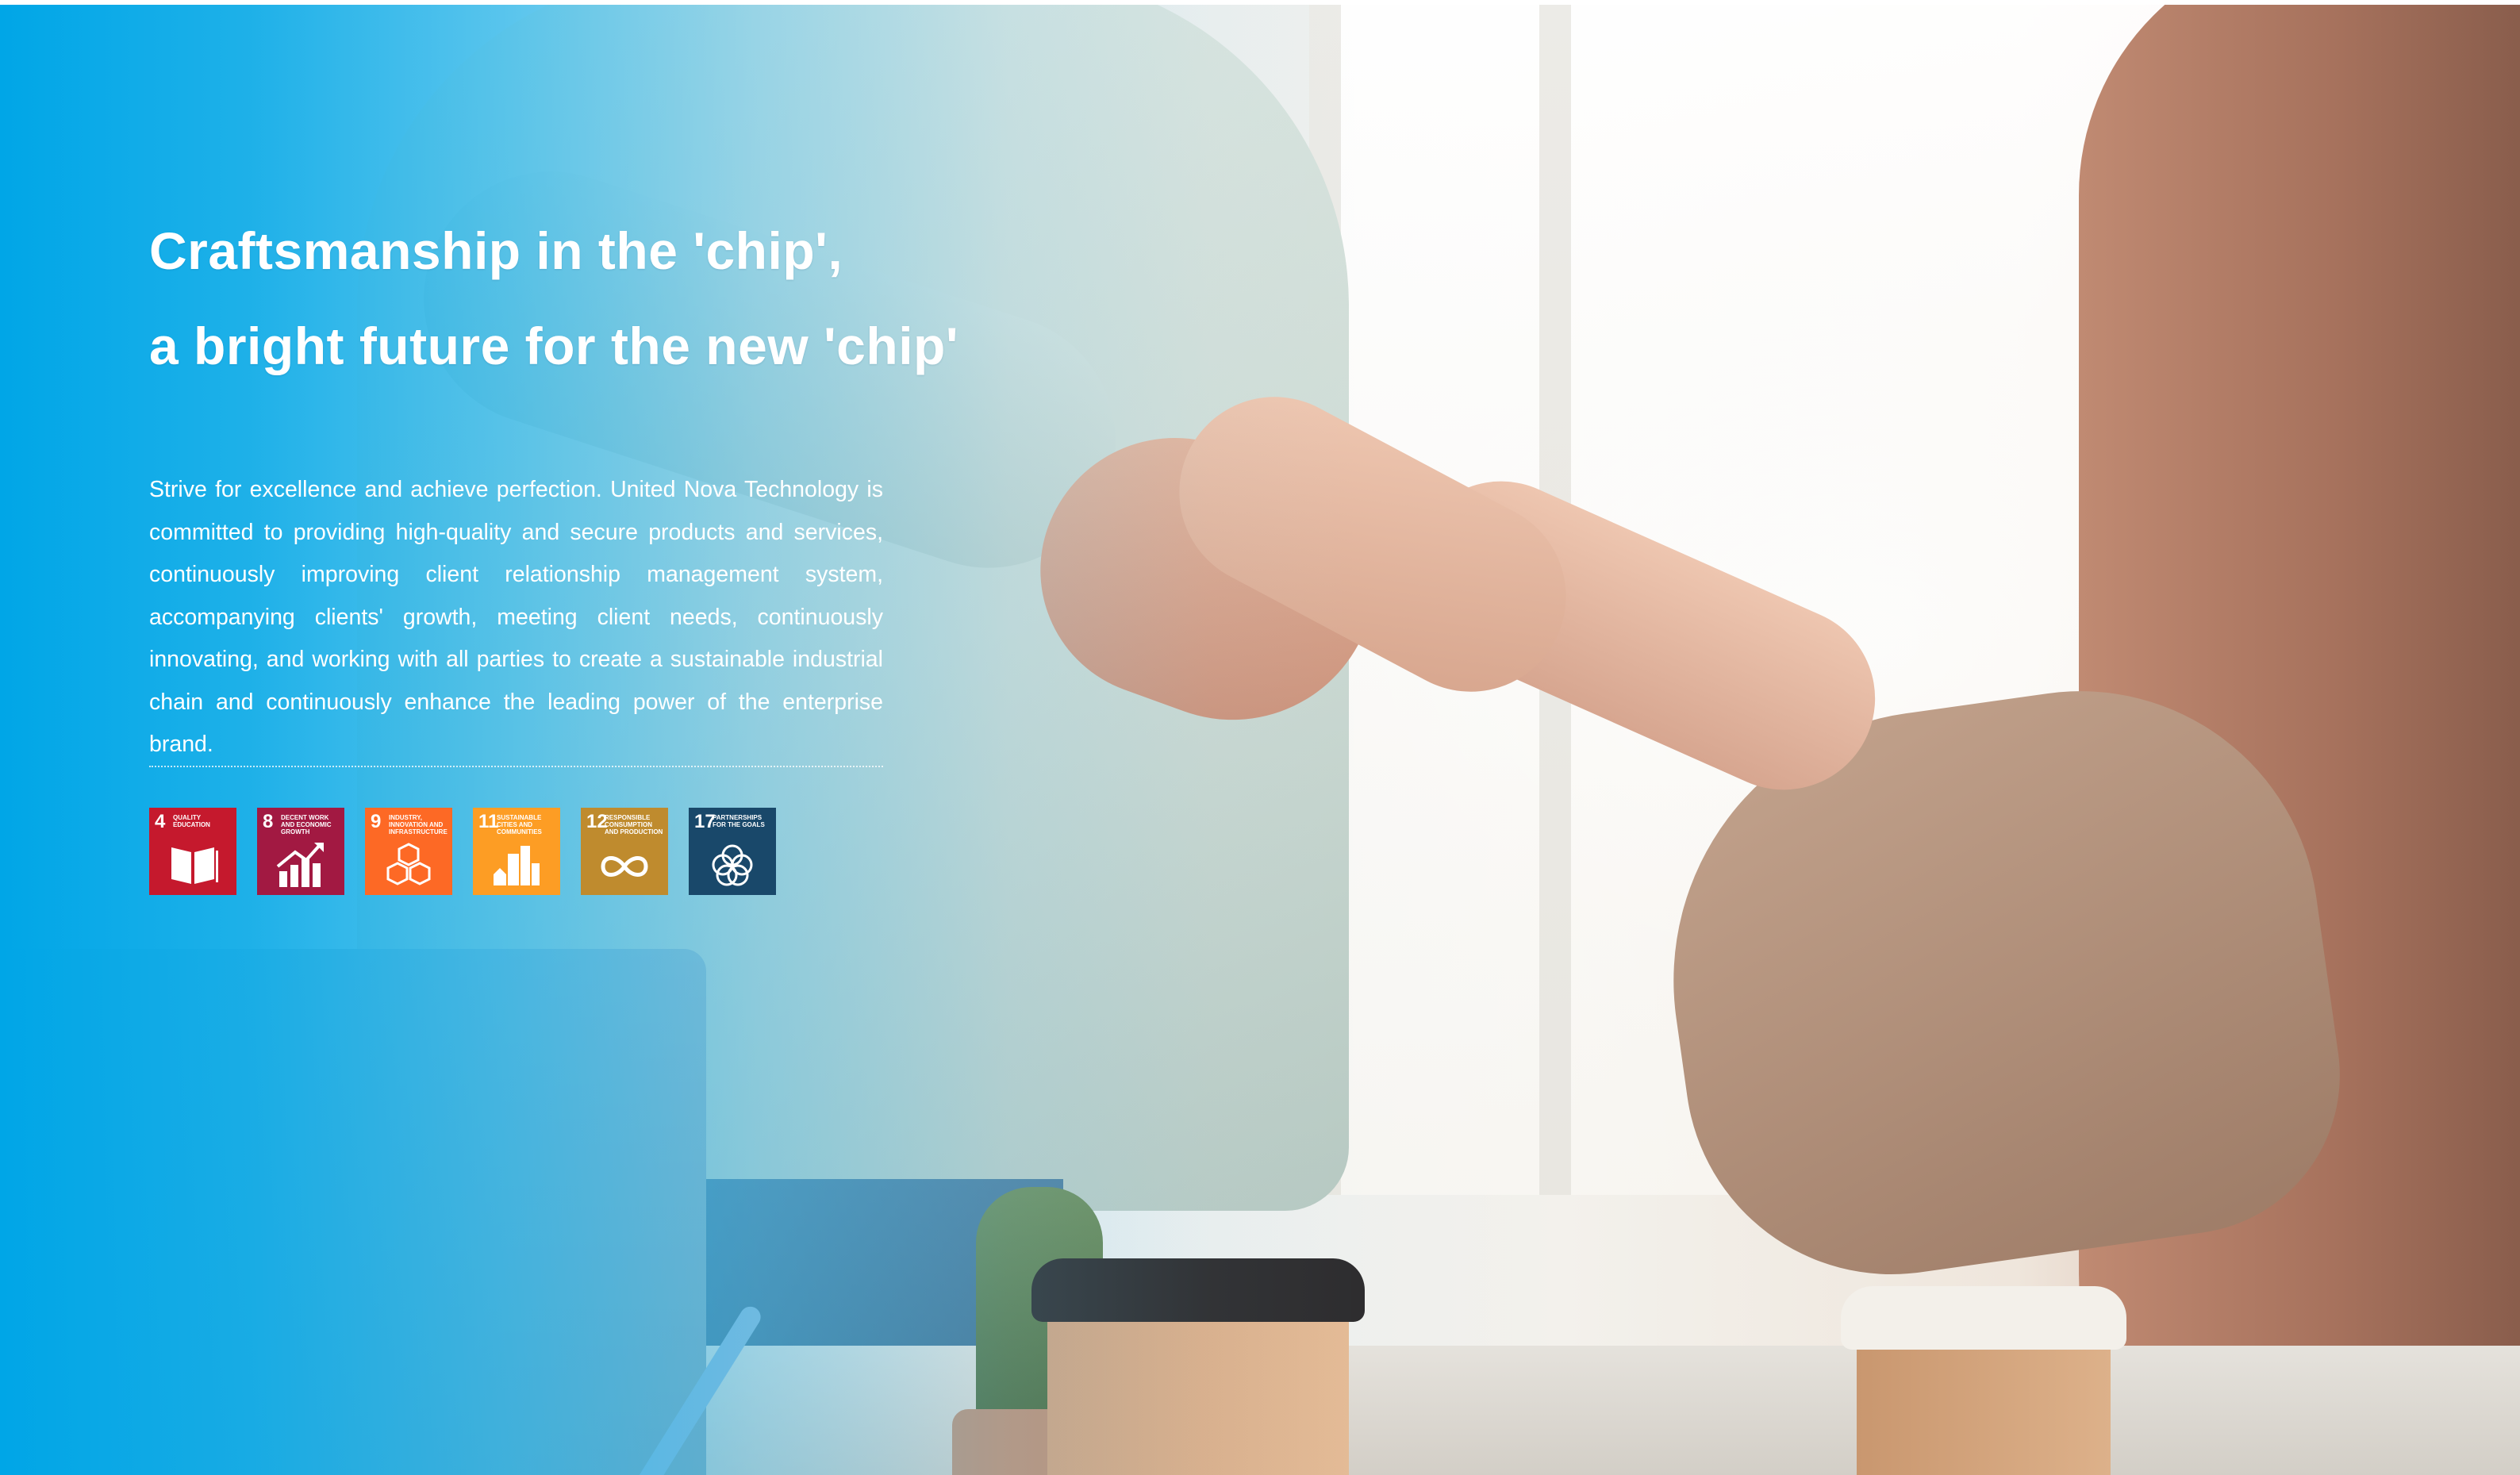 Image resolution: width=2520 pixels, height=1475 pixels. I want to click on sdg-badge-4: 4 Quality Education, so click(192, 851).